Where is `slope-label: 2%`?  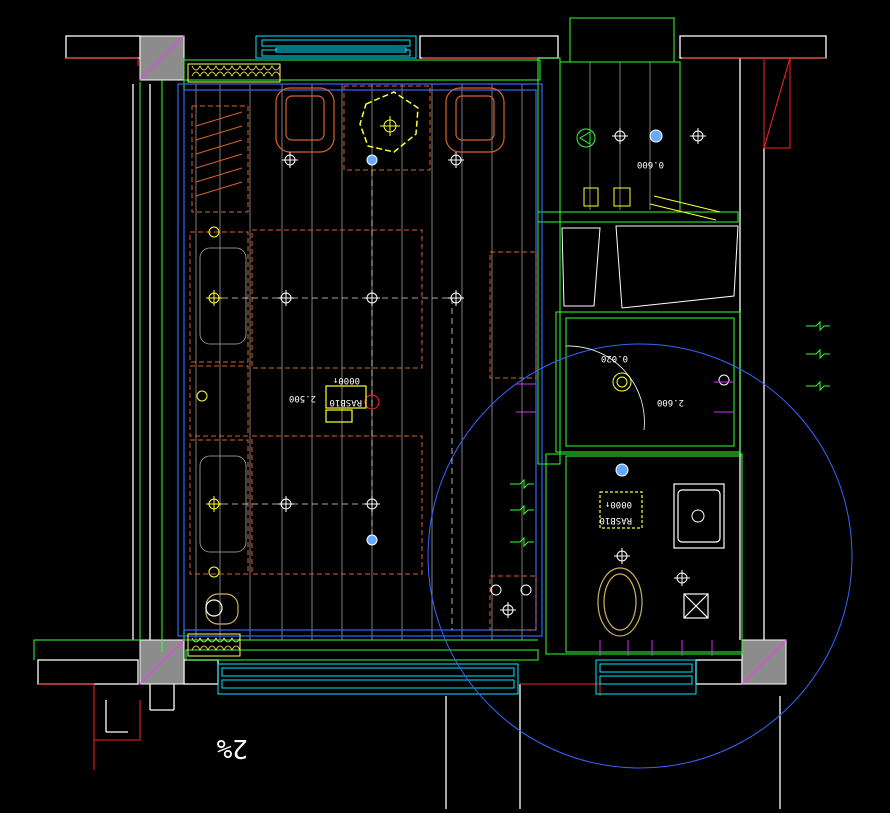
slope-label: 2% is located at coordinates (232, 748).